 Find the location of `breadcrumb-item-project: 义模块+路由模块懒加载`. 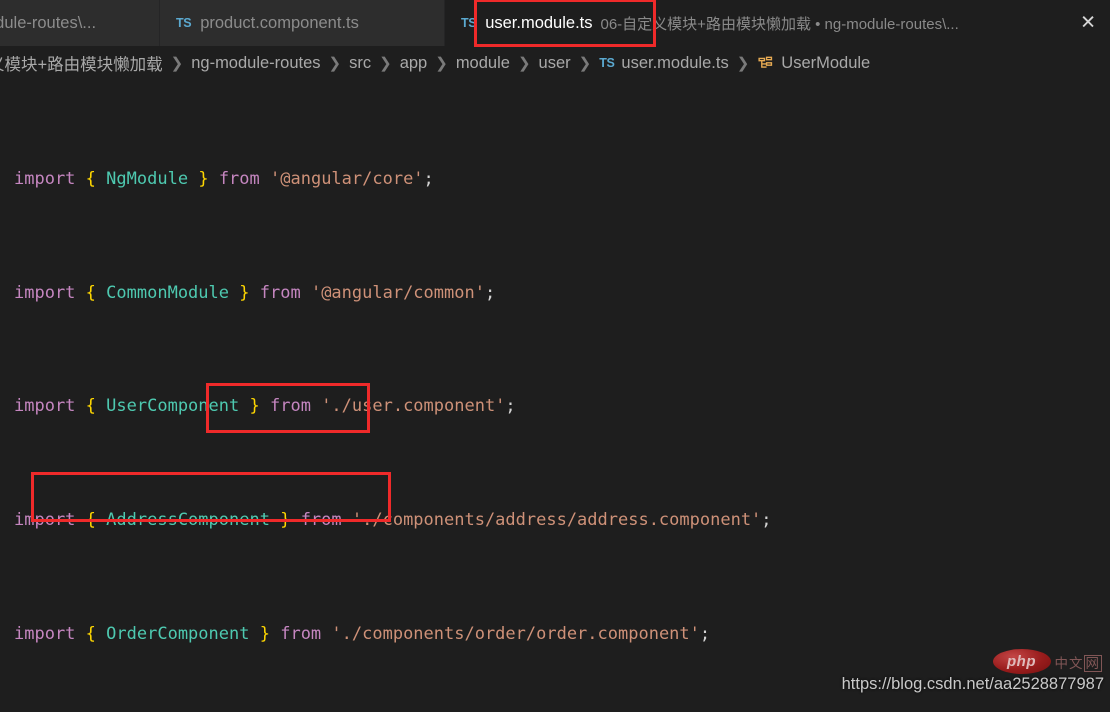

breadcrumb-item-project: 义模块+路由模块懒加载 is located at coordinates (81, 63).